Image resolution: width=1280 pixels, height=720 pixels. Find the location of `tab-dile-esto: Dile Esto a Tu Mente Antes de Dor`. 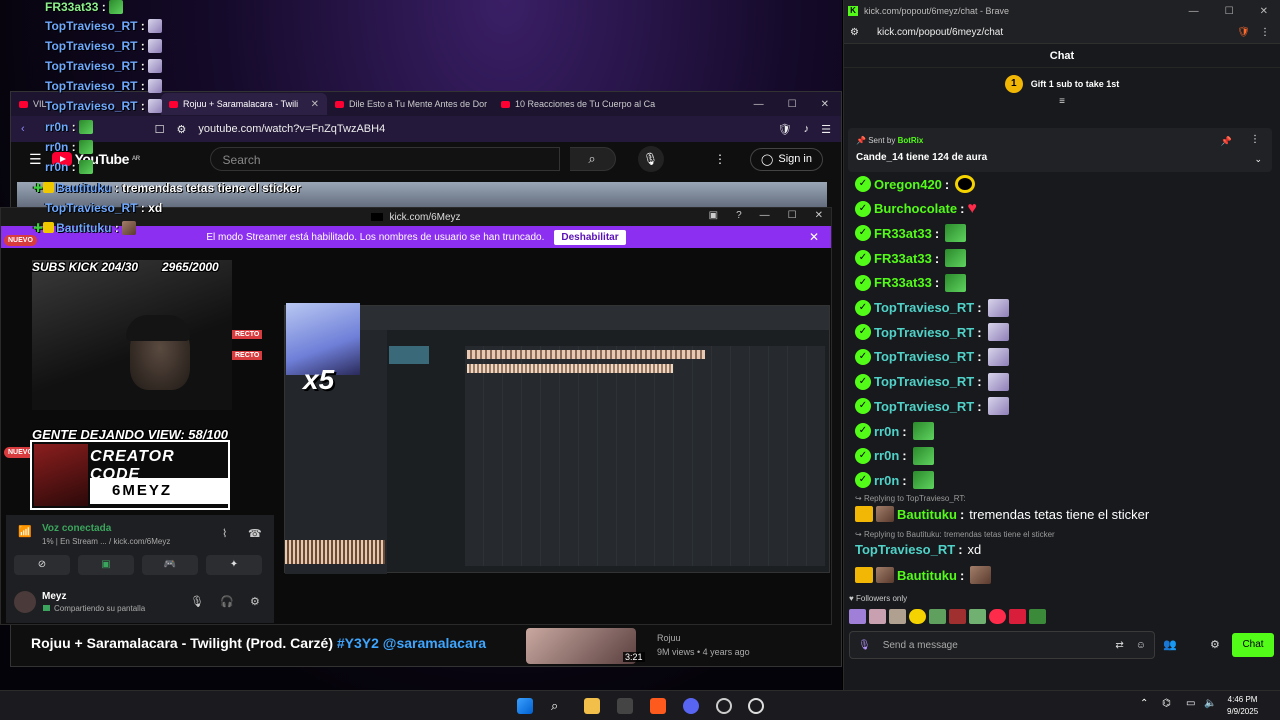

tab-dile-esto: Dile Esto a Tu Mente Antes de Dor is located at coordinates (410, 104).